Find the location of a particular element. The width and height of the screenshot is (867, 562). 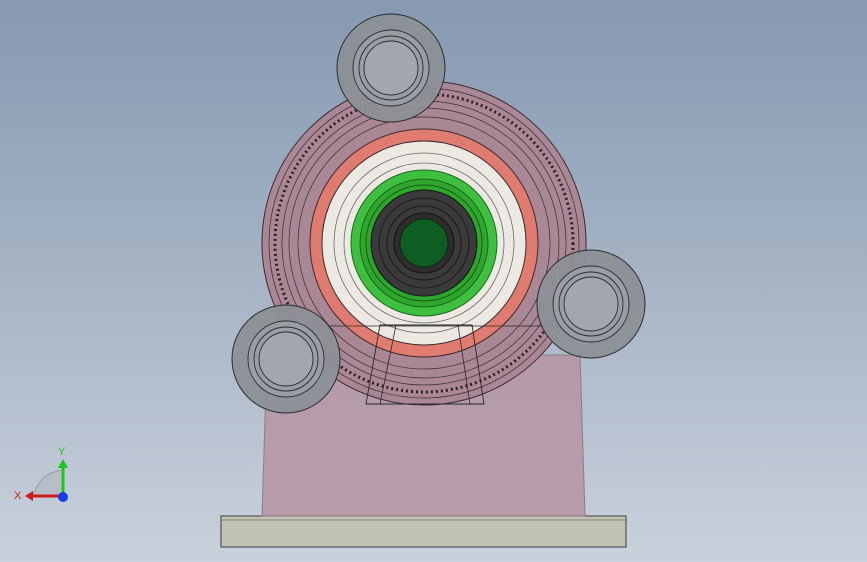

triad-x-label: X is located at coordinates (18, 496).